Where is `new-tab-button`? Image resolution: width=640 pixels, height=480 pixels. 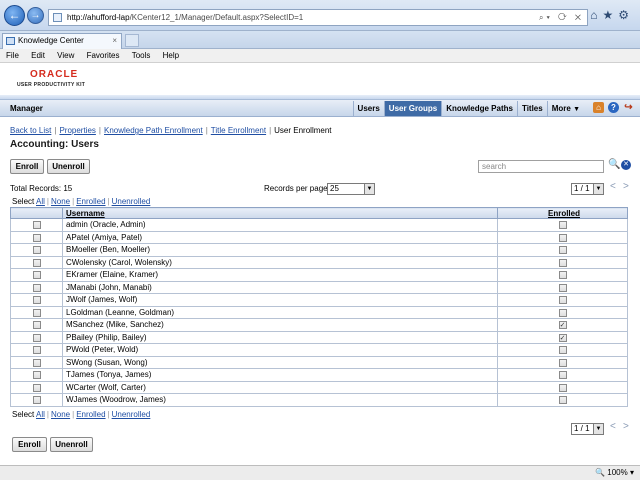
new-tab-button is located at coordinates (132, 40).